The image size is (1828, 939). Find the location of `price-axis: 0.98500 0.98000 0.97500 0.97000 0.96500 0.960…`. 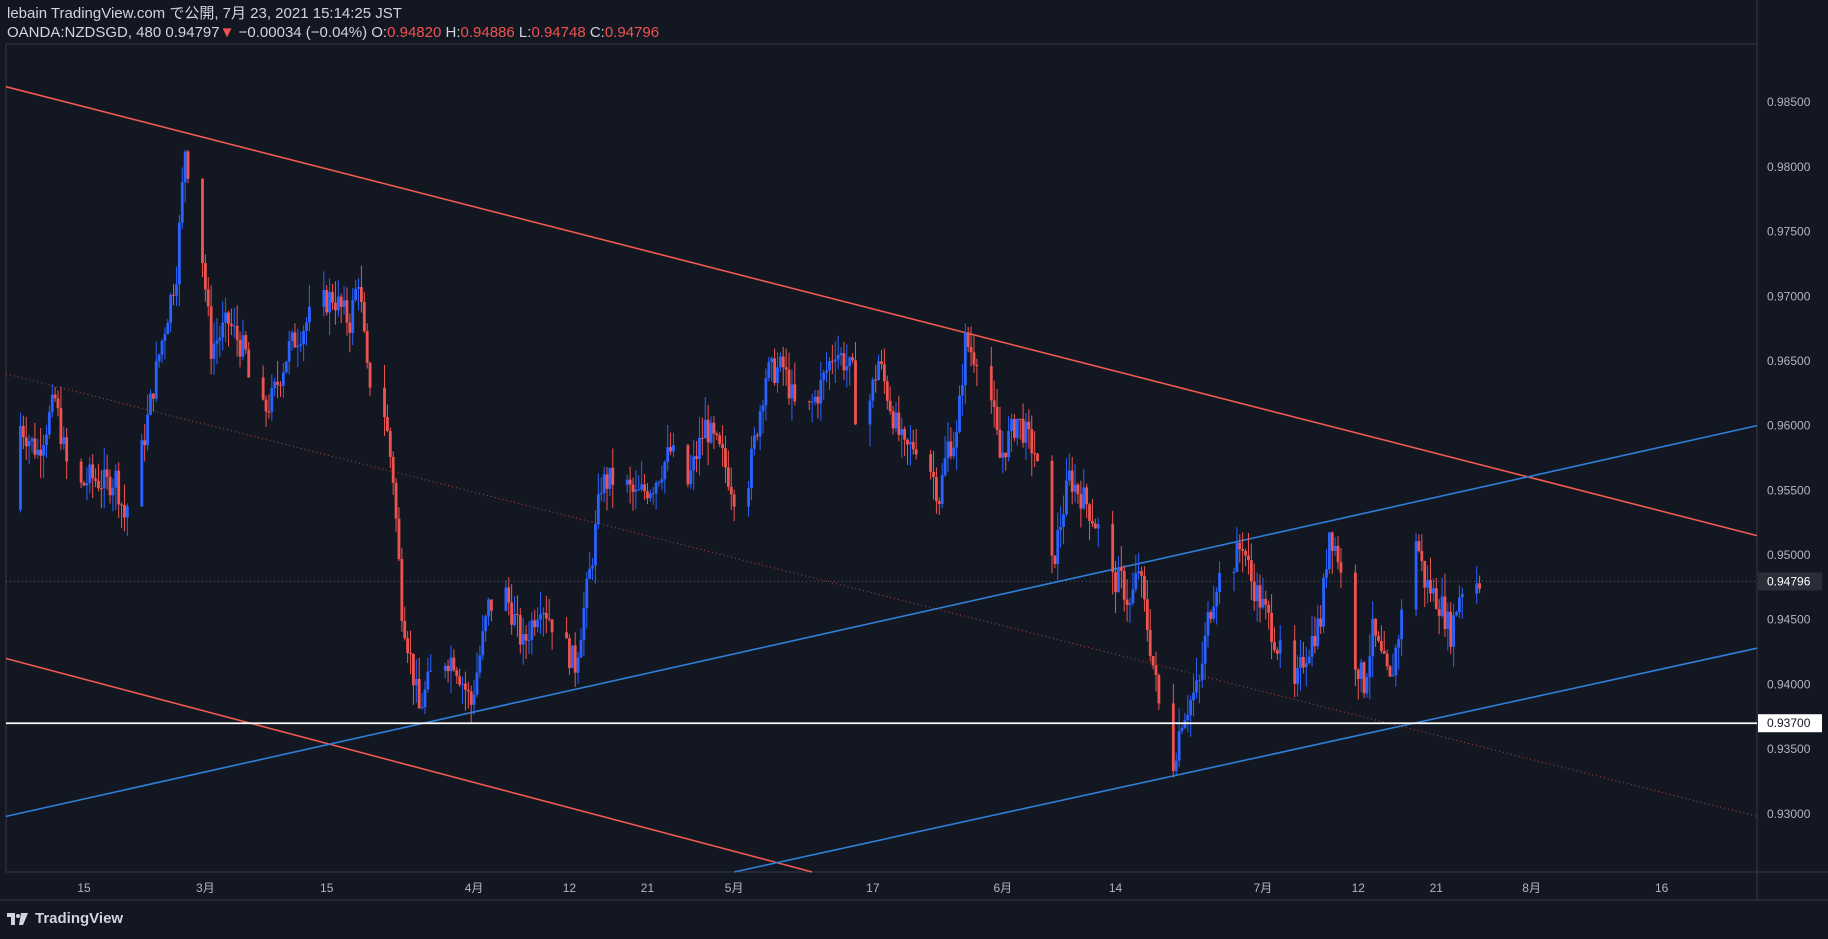

price-axis: 0.98500 0.98000 0.97500 0.97000 0.96500 0.960… is located at coordinates (1790, 458).